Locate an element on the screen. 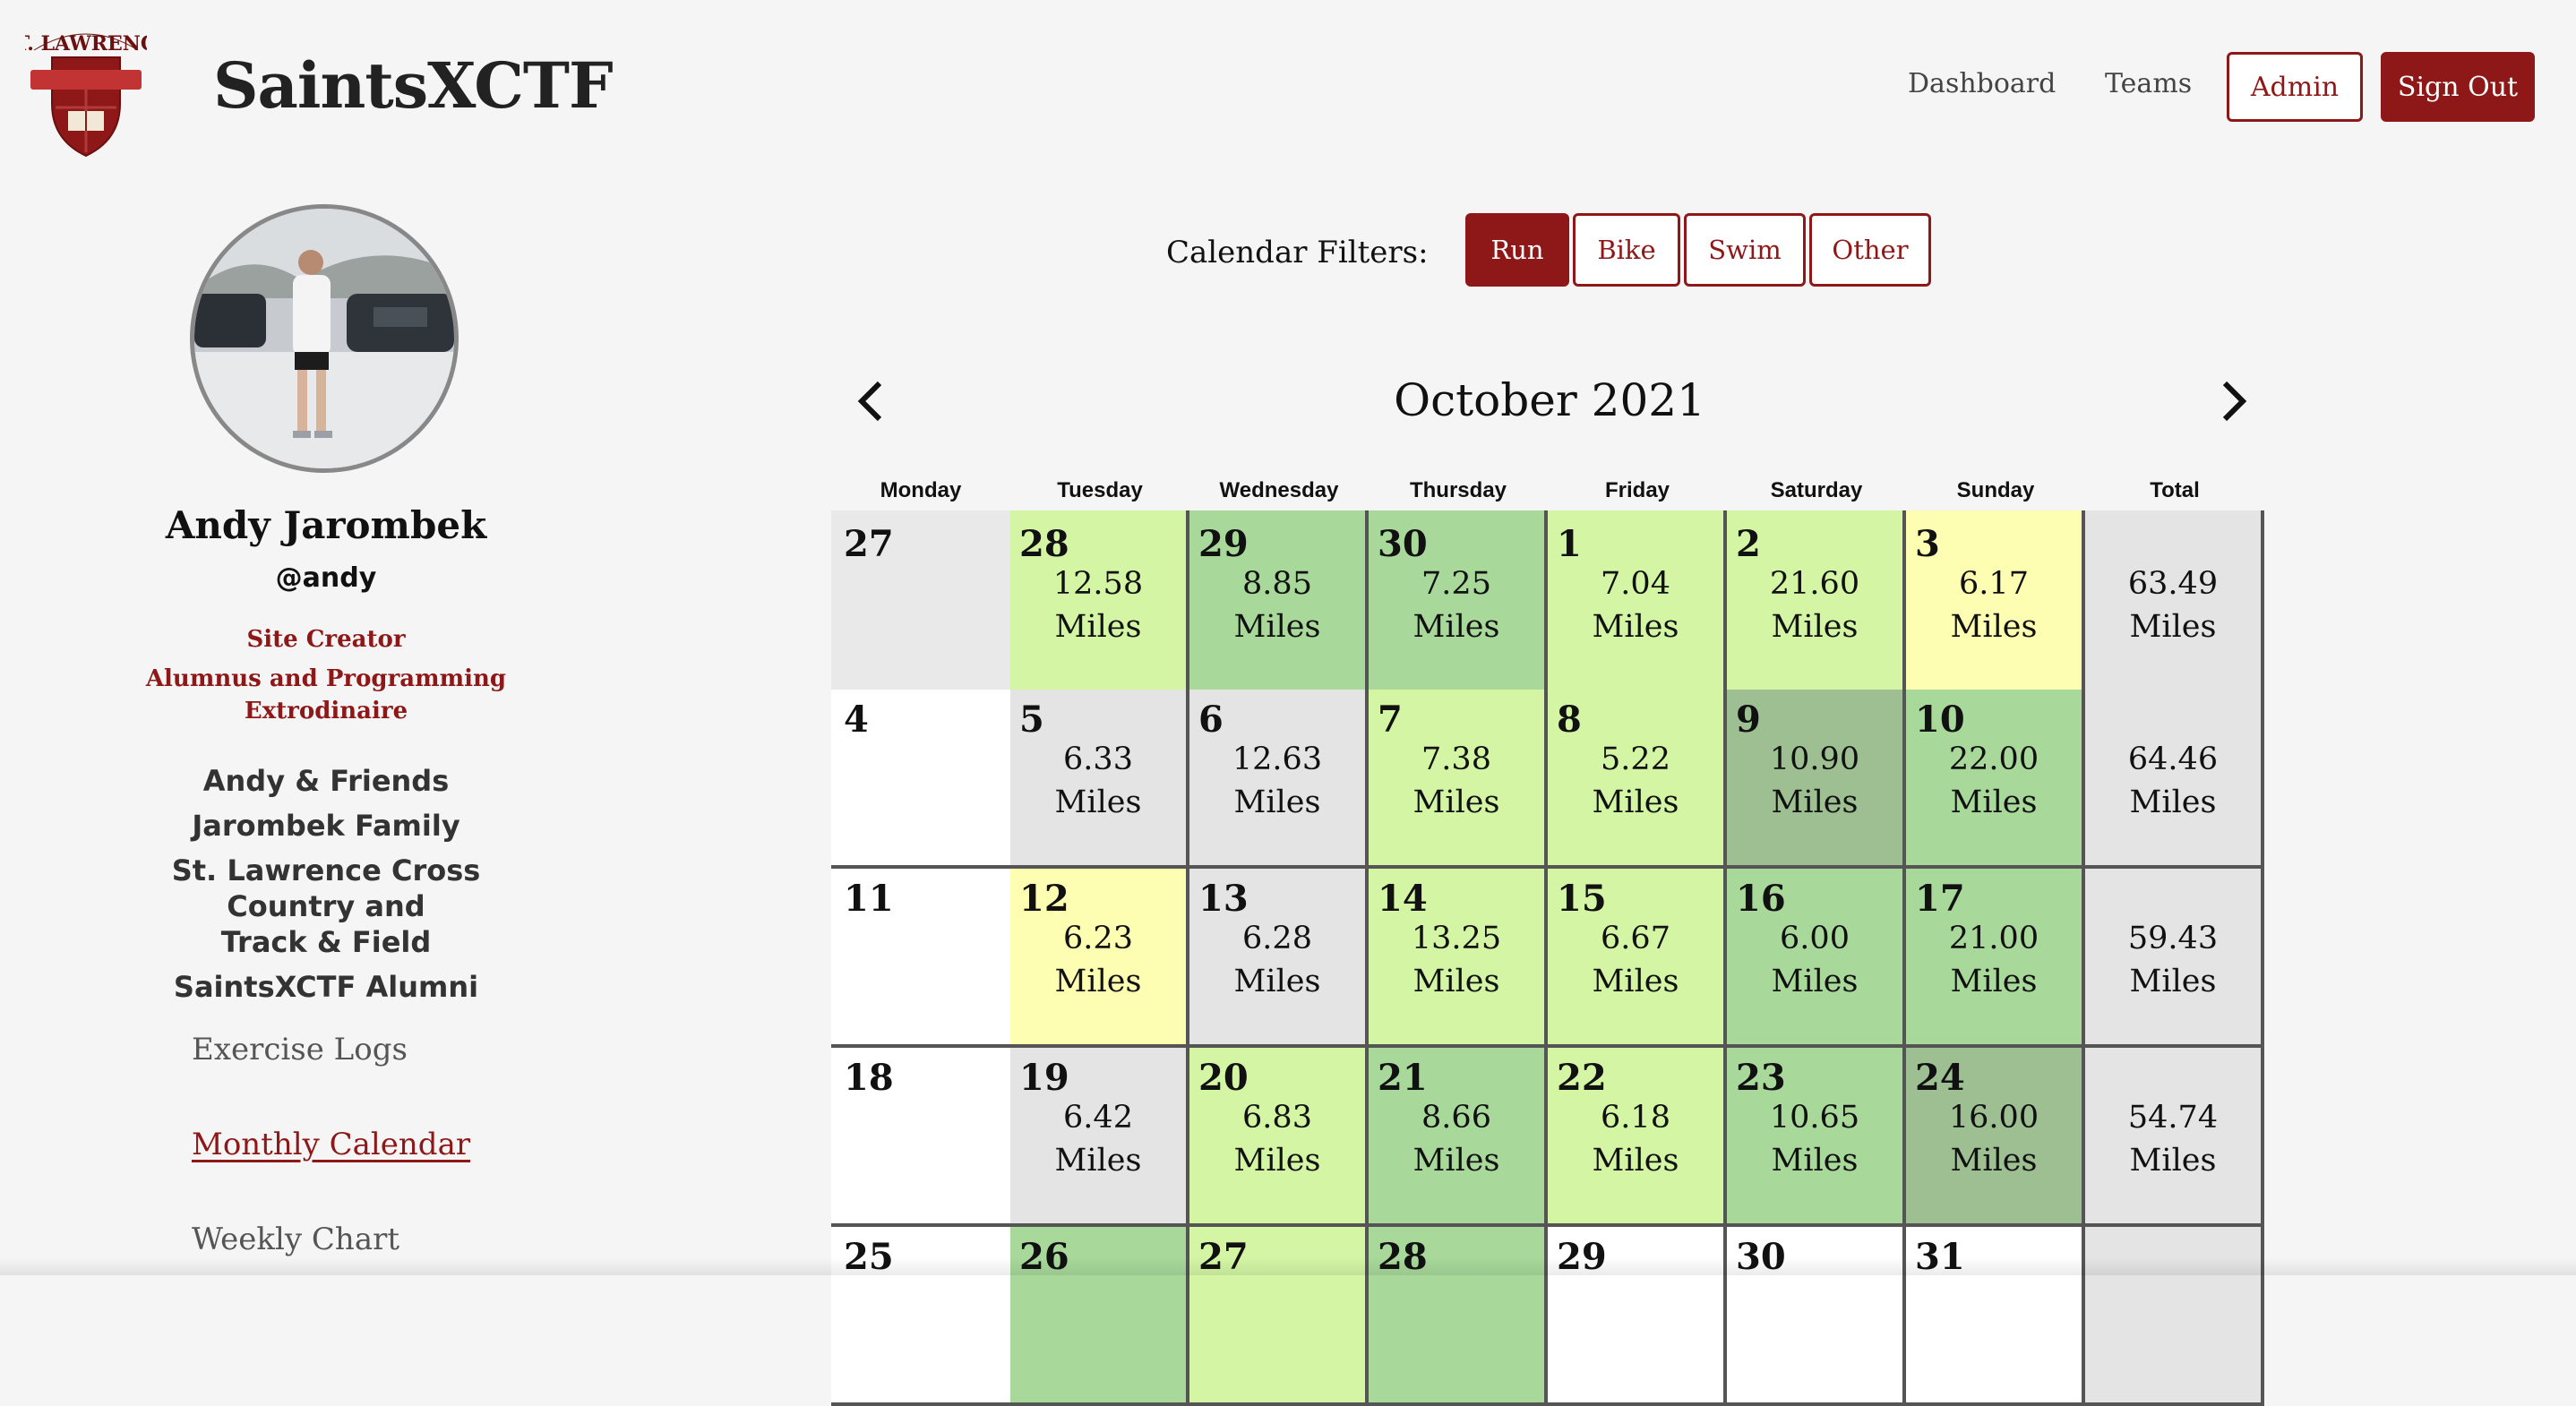 The image size is (2576, 1406). calendar-day-cell: 18 is located at coordinates (922, 1137).